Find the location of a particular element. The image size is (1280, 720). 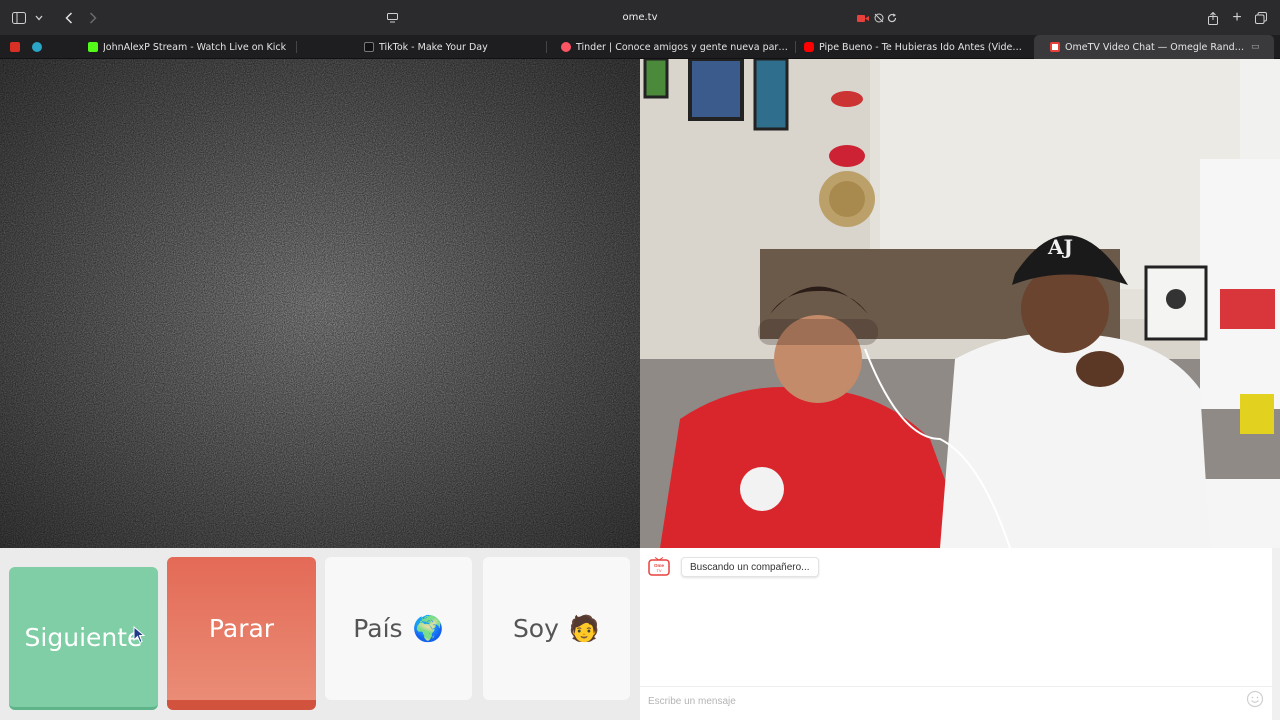

tab-label: JohnAlexP Stream - Watch Live on Kick is located at coordinates (195, 47).